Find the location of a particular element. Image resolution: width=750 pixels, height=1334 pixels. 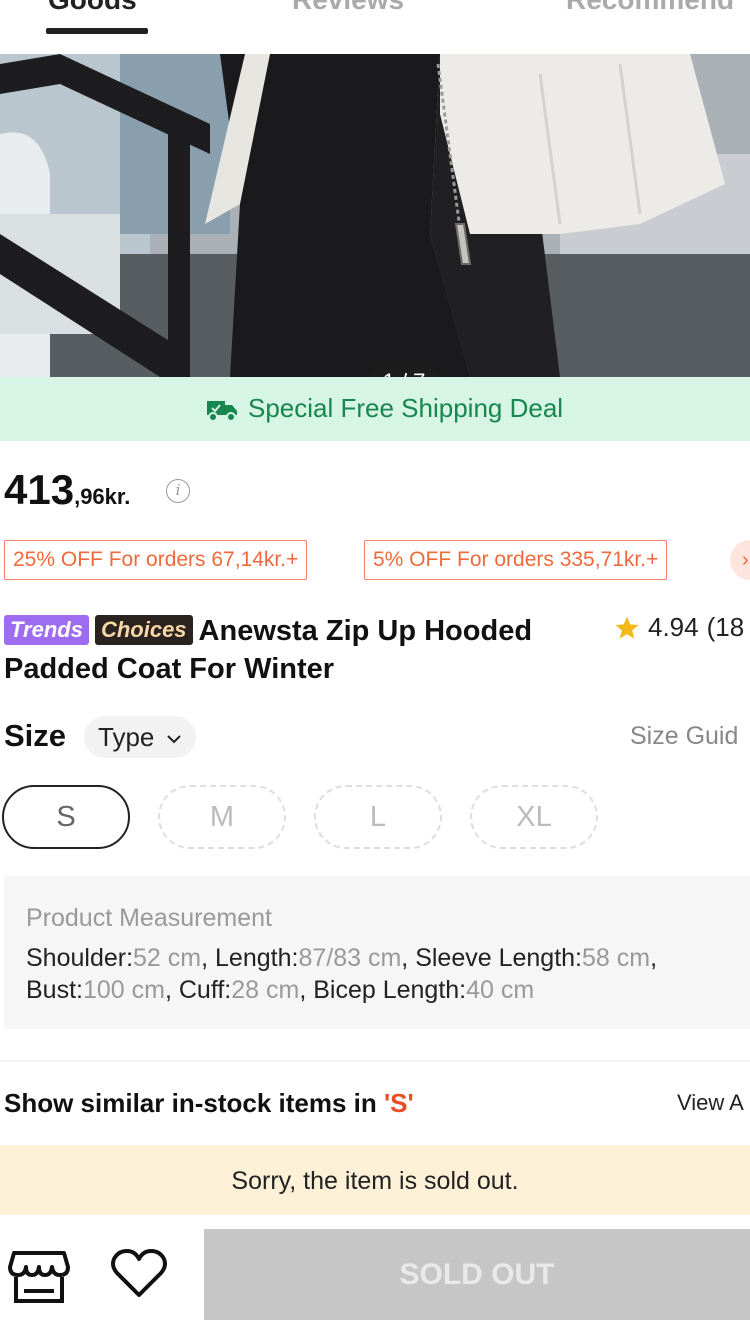

tab-reviews: Reviews is located at coordinates (348, 8).